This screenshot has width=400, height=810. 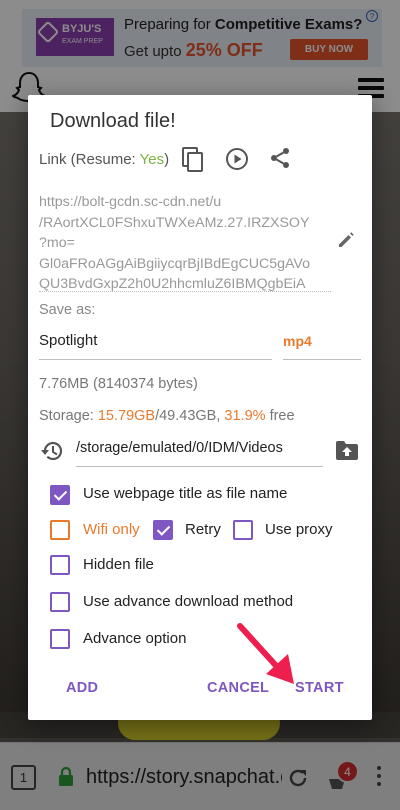 I want to click on resume-status: Yes, so click(x=152, y=159).